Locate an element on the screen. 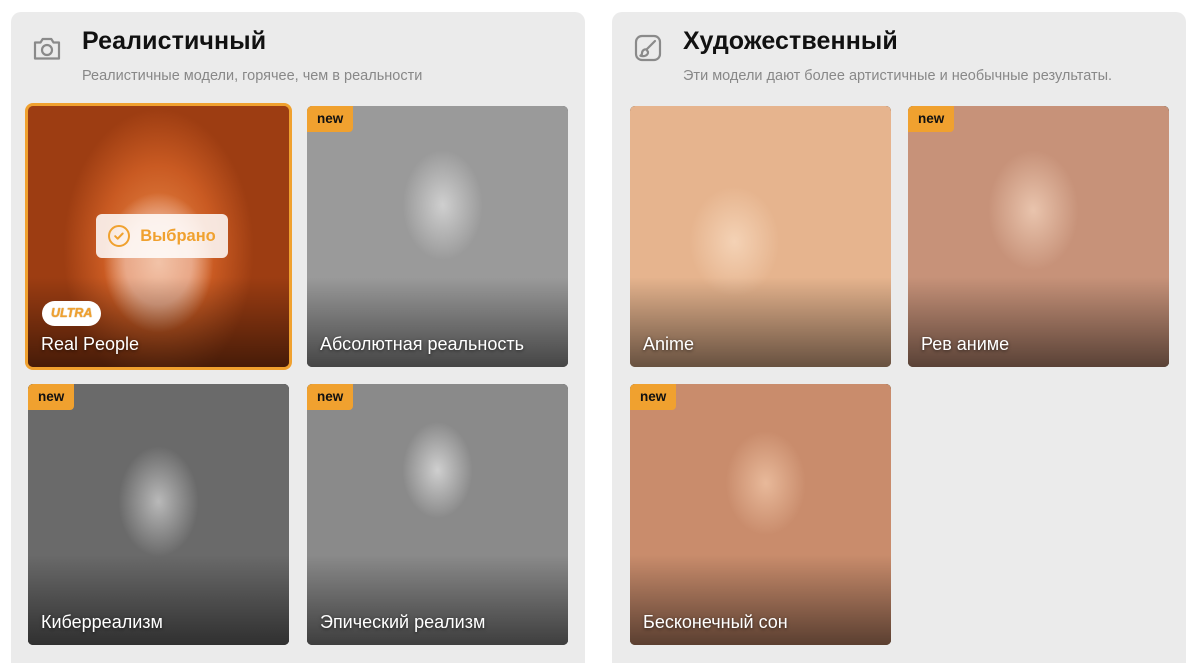 The height and width of the screenshot is (663, 1200). ultra-badge: ULTRA is located at coordinates (72, 313).